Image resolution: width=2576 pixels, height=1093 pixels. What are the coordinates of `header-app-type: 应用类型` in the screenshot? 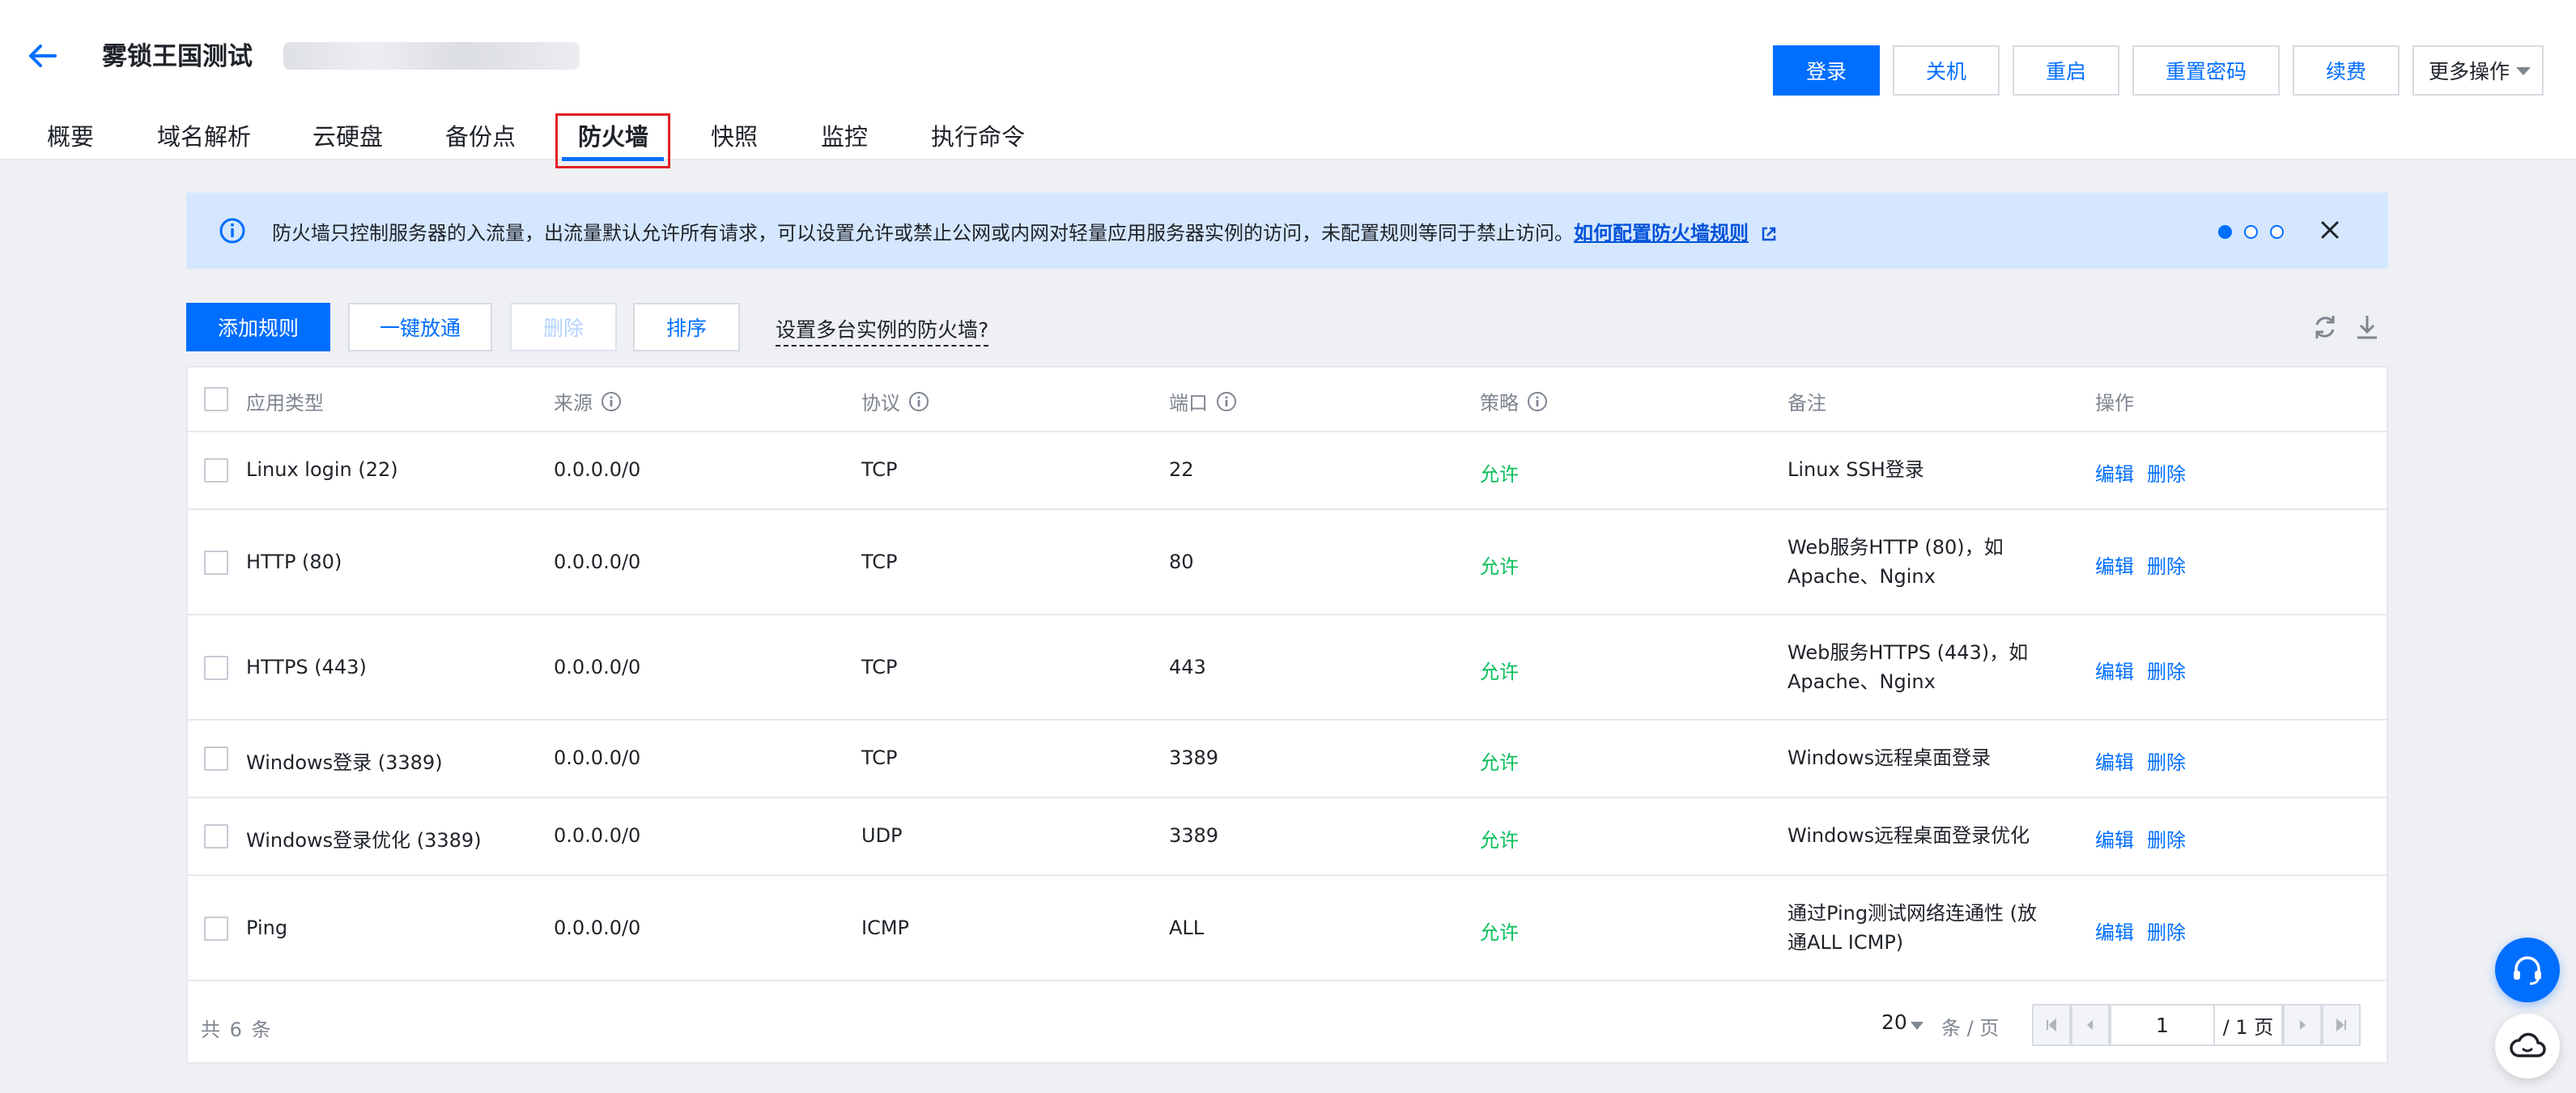 It's located at (285, 403).